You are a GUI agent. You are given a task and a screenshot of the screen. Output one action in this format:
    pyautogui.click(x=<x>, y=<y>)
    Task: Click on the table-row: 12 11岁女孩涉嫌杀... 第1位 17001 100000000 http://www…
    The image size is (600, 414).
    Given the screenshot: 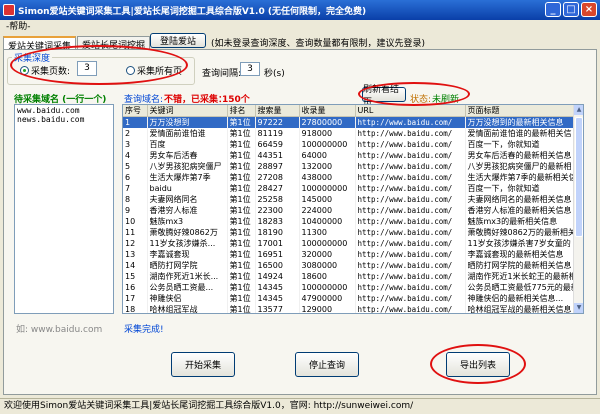 What is the action you would take?
    pyautogui.click(x=349, y=243)
    